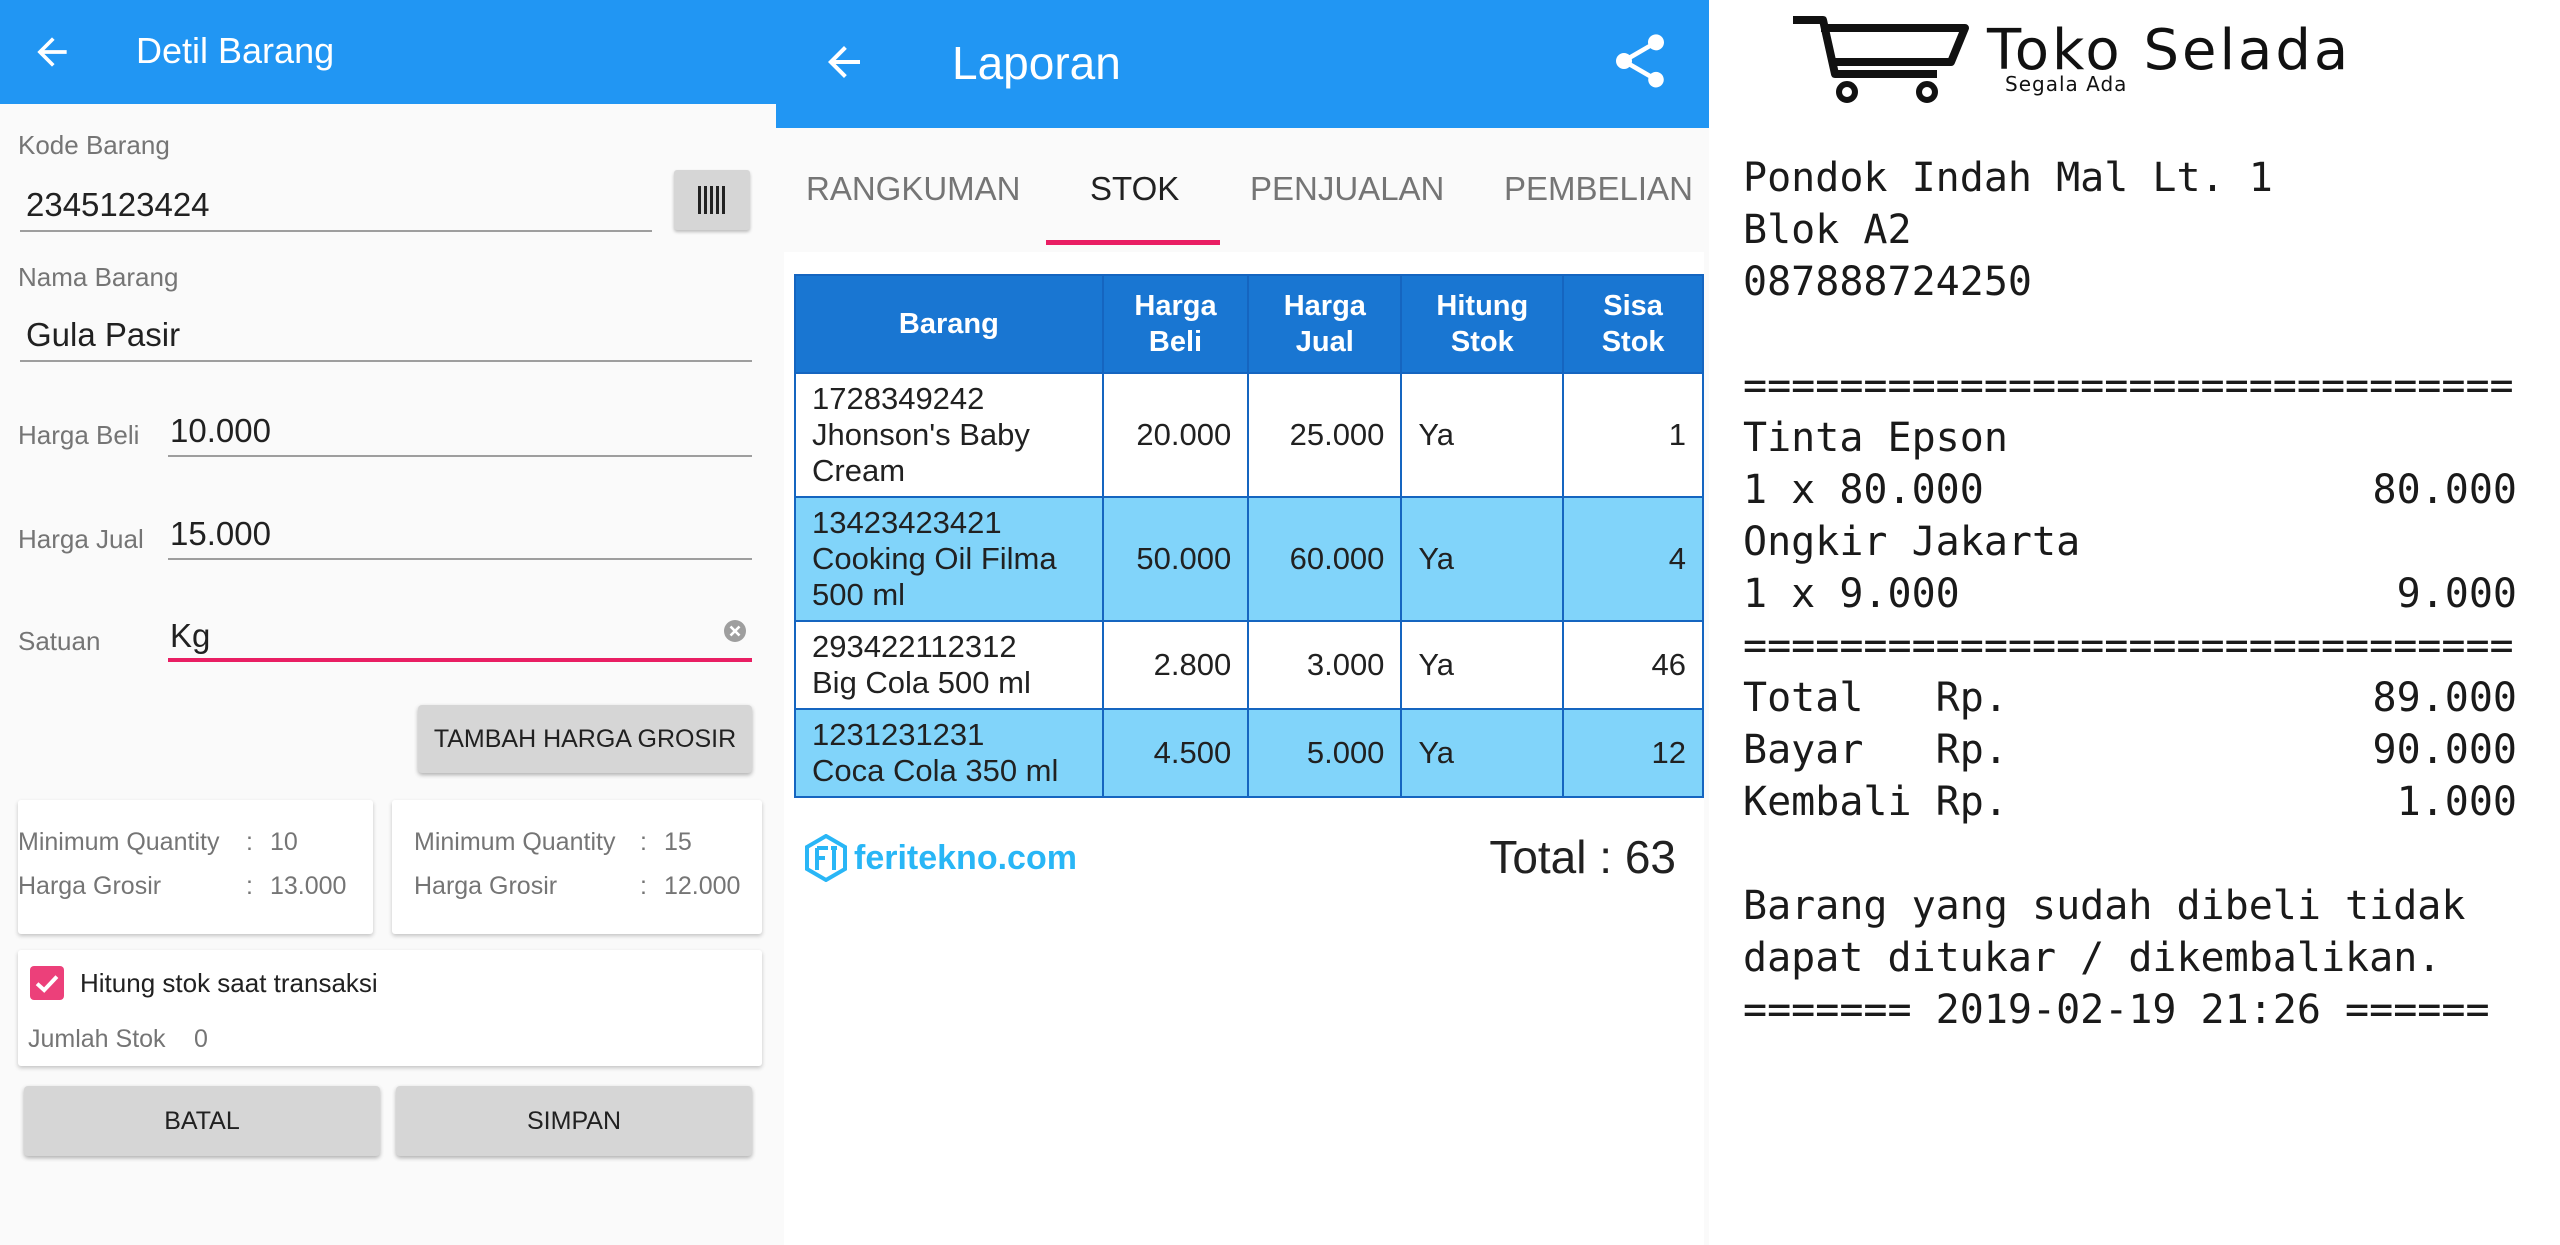 The width and height of the screenshot is (2560, 1245). What do you see at coordinates (2456, 594) in the screenshot?
I see `receipt-line-amount: 9.000` at bounding box center [2456, 594].